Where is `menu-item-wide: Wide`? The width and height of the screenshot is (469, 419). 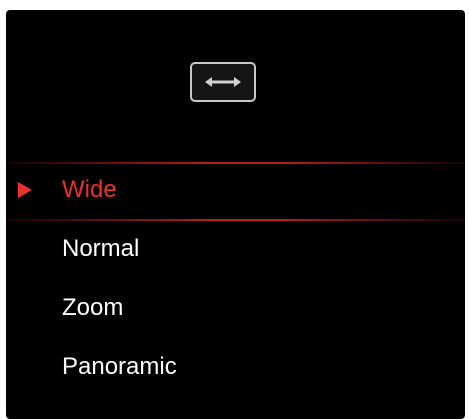 menu-item-wide: Wide is located at coordinates (235, 190).